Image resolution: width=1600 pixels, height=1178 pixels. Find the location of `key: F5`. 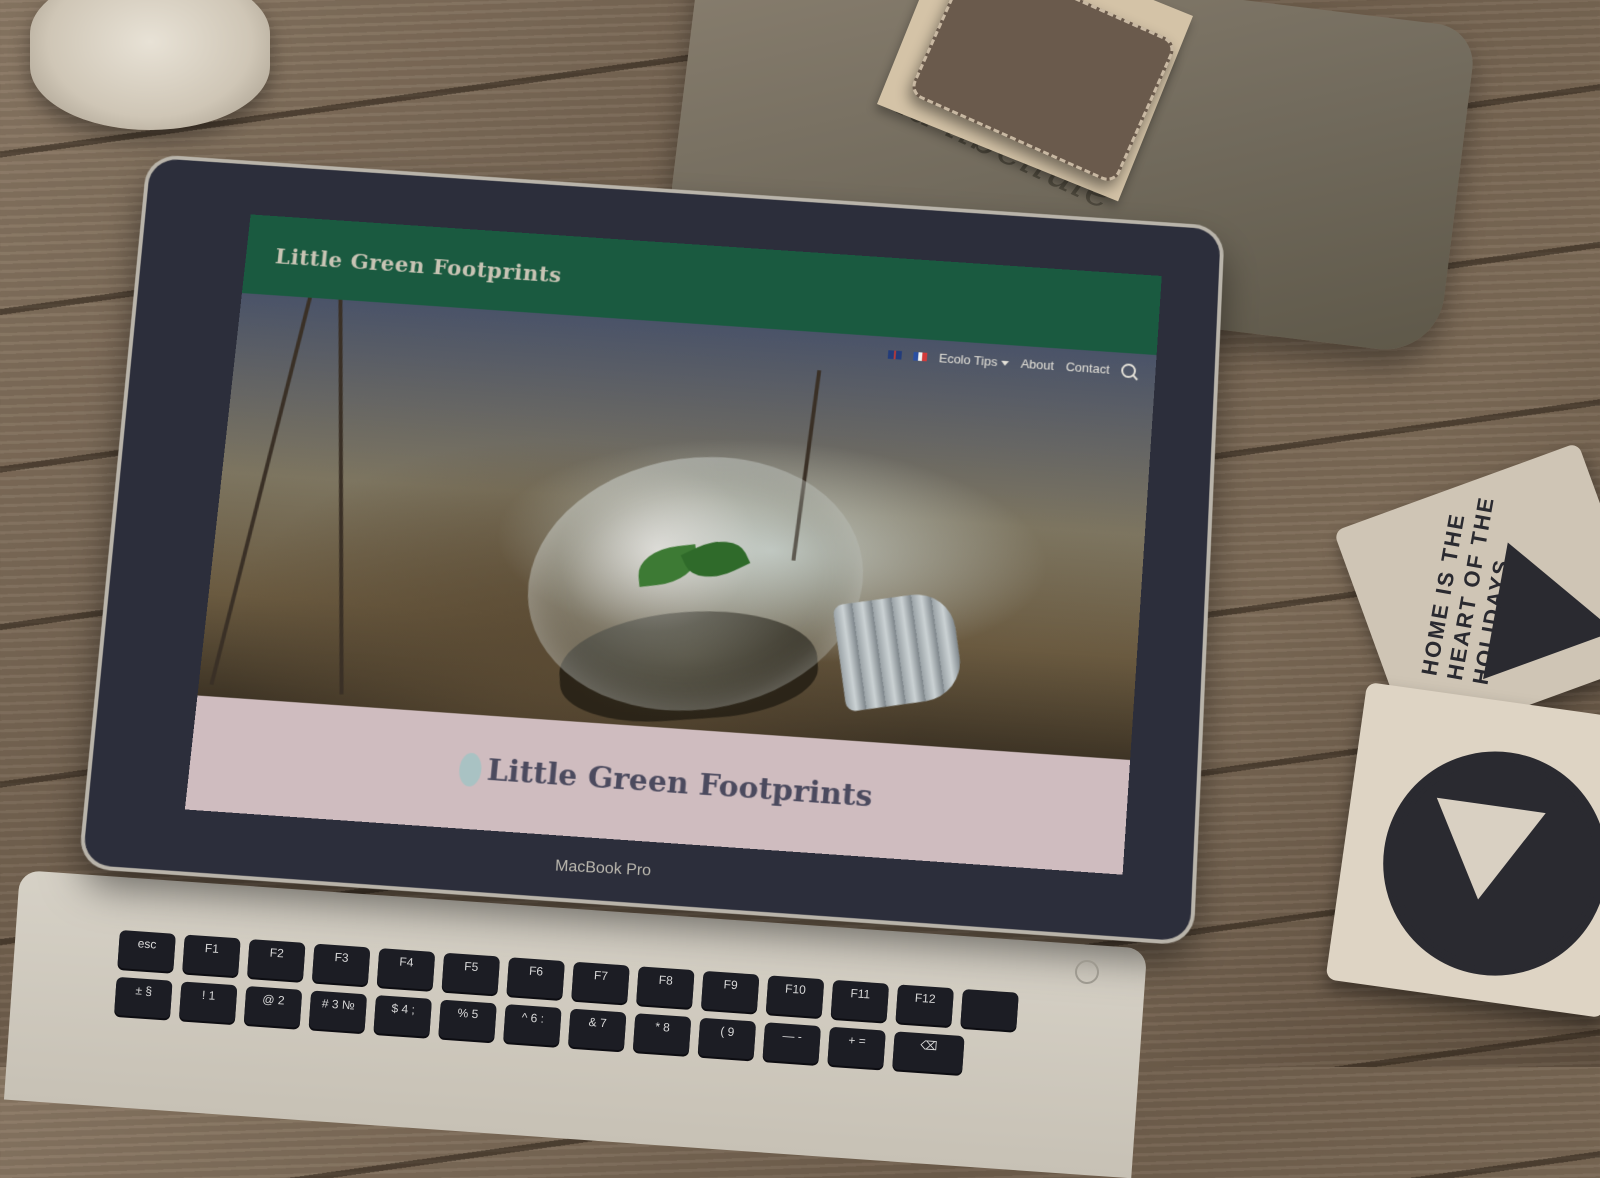

key: F5 is located at coordinates (471, 974).